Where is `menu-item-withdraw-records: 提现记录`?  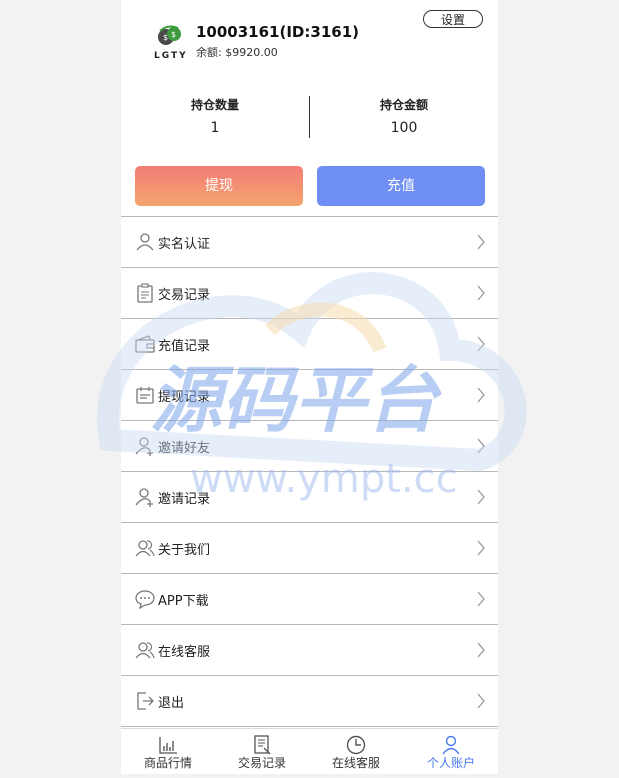 menu-item-withdraw-records: 提现记录 is located at coordinates (309, 394).